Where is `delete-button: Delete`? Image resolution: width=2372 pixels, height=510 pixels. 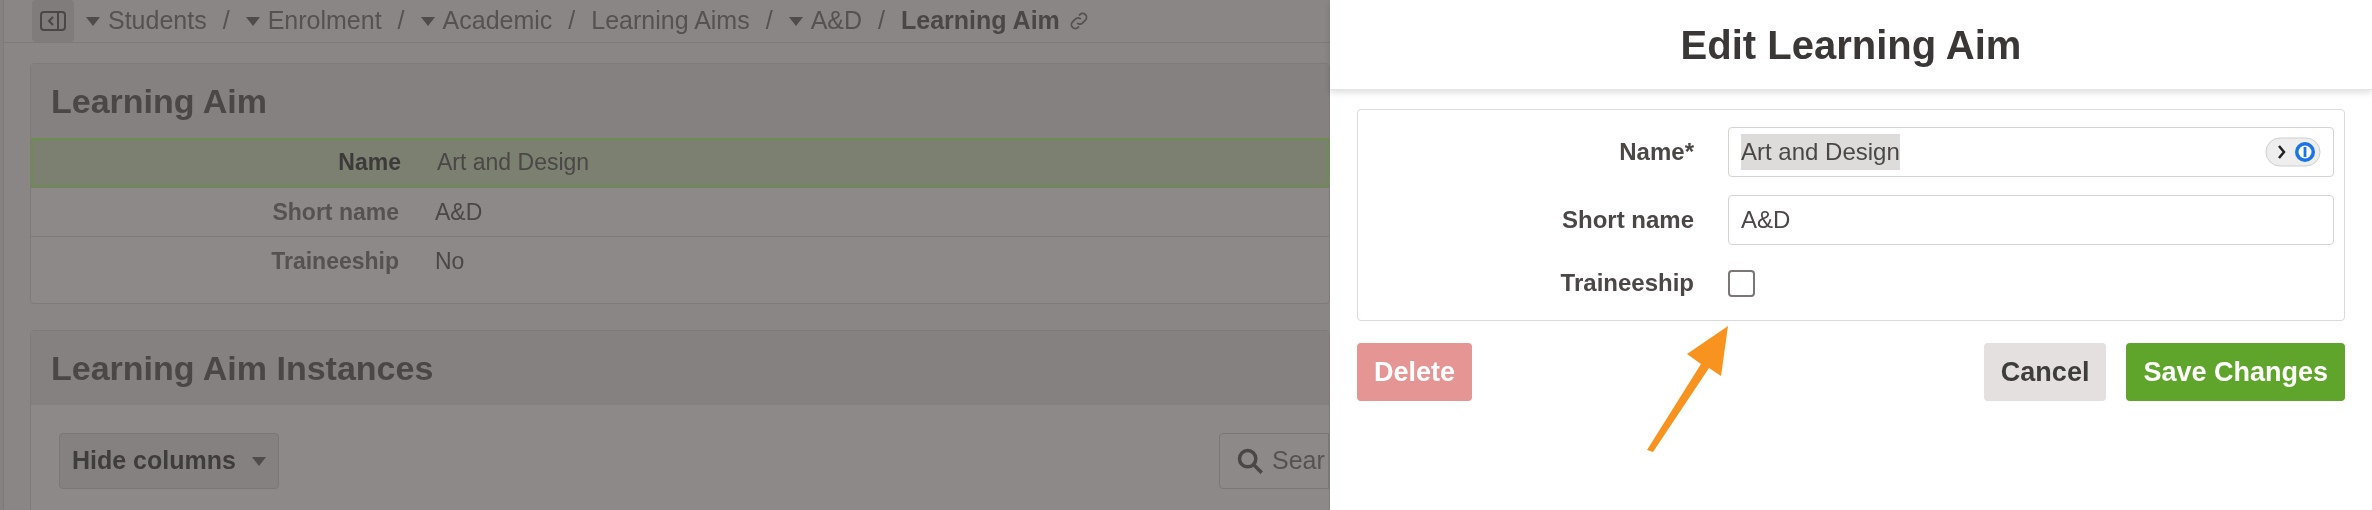 delete-button: Delete is located at coordinates (1415, 372).